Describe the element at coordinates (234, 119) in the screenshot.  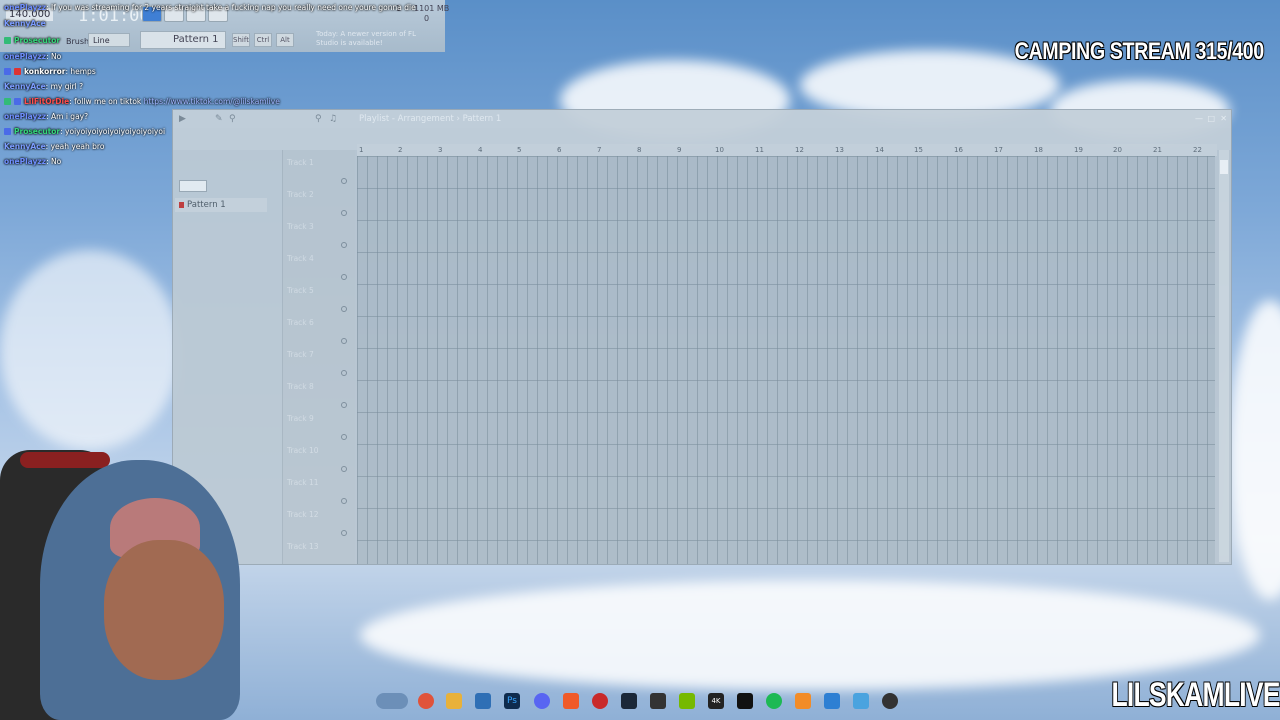
I see `zoom-icon: ⚲` at that location.